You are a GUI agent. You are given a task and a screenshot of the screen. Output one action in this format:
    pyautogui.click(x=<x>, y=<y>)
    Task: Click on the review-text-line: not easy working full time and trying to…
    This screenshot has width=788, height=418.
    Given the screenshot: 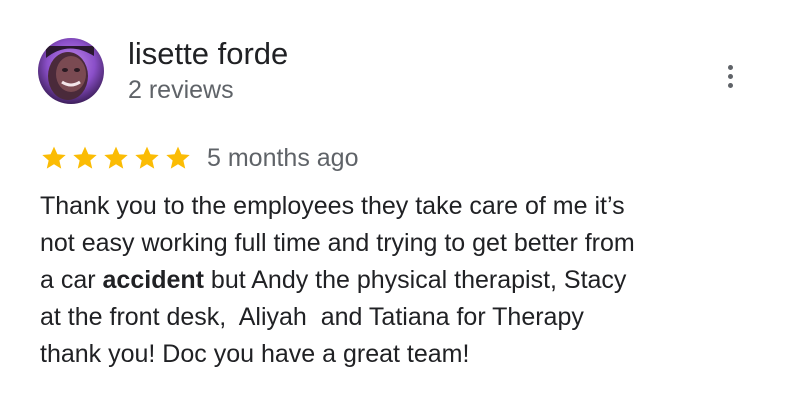 What is the action you would take?
    pyautogui.click(x=400, y=243)
    